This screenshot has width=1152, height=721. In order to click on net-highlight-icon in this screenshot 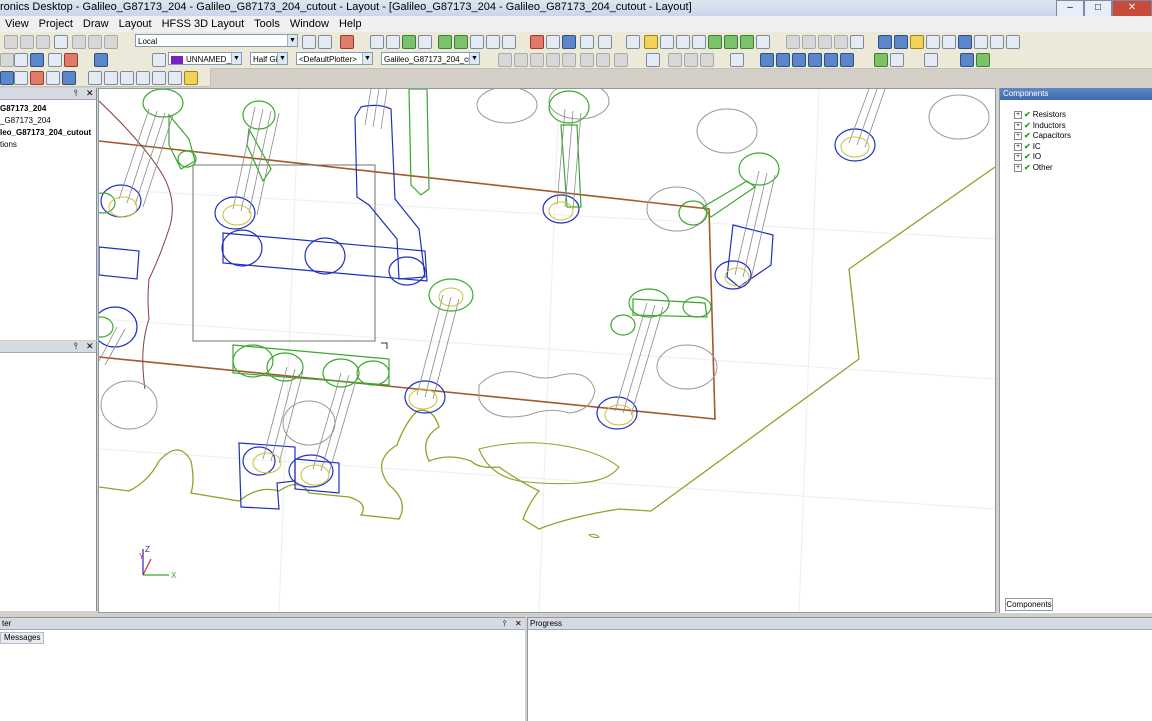, I will do `click(37, 78)`.